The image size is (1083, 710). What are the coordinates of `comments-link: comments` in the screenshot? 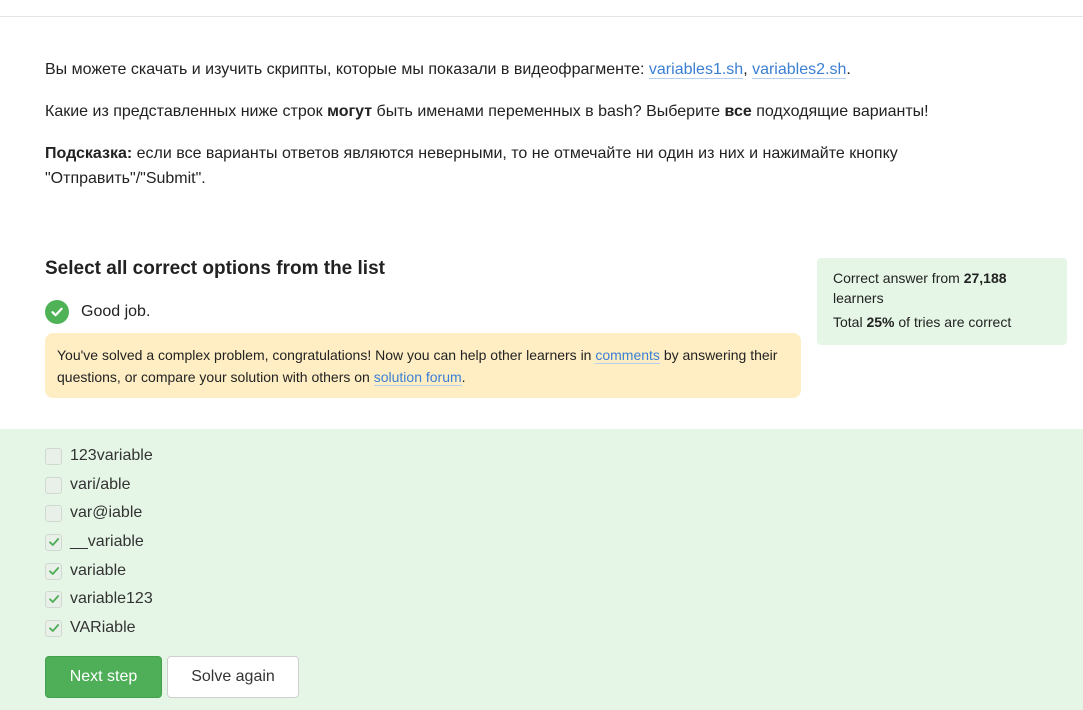 It's located at (627, 355).